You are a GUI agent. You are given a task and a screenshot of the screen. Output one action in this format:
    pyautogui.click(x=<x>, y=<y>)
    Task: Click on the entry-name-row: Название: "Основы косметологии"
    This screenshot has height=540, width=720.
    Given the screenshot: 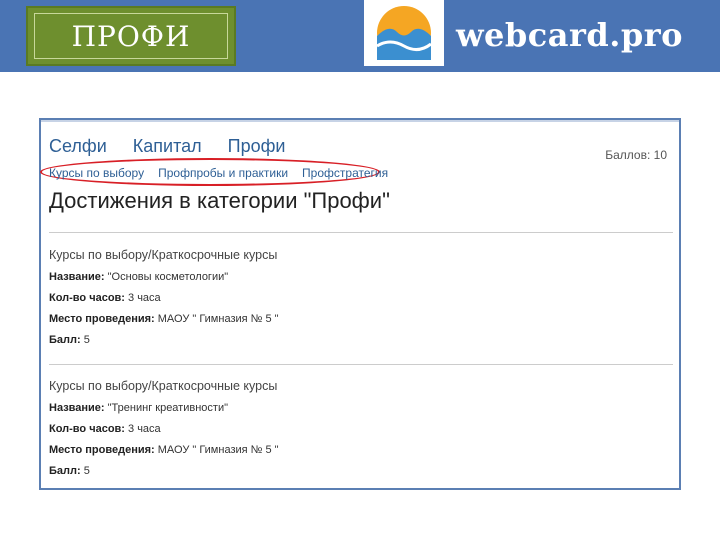 What is the action you would take?
    pyautogui.click(x=164, y=277)
    